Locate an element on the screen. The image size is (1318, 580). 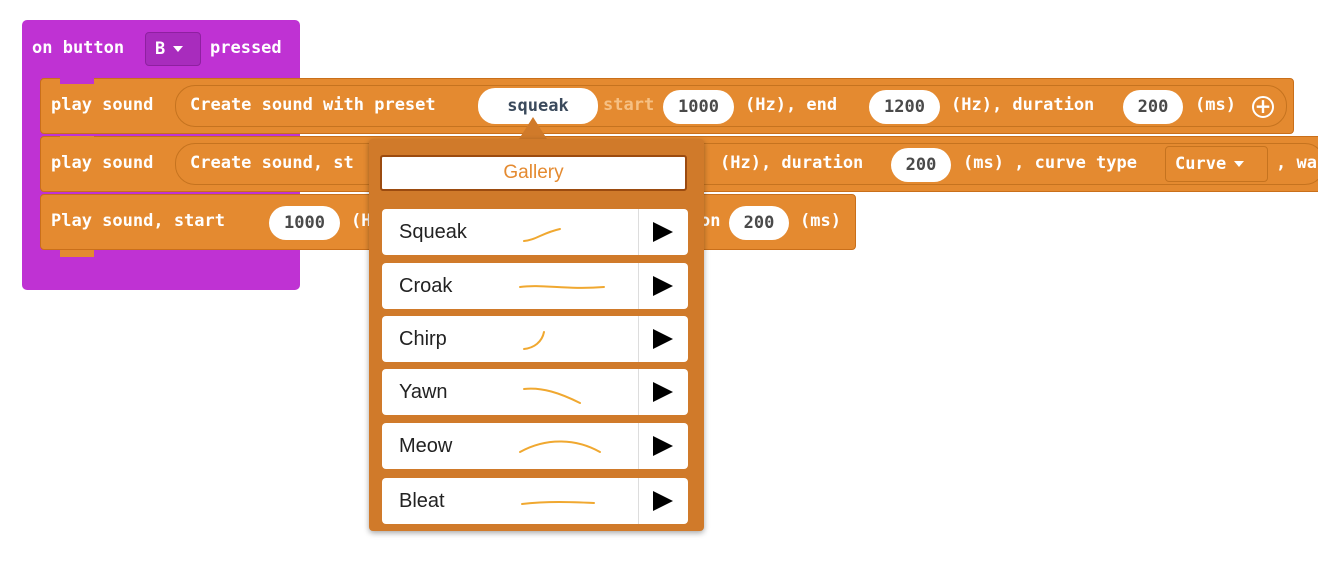
gallery-item-bleat: Bleat is located at coordinates (535, 501).